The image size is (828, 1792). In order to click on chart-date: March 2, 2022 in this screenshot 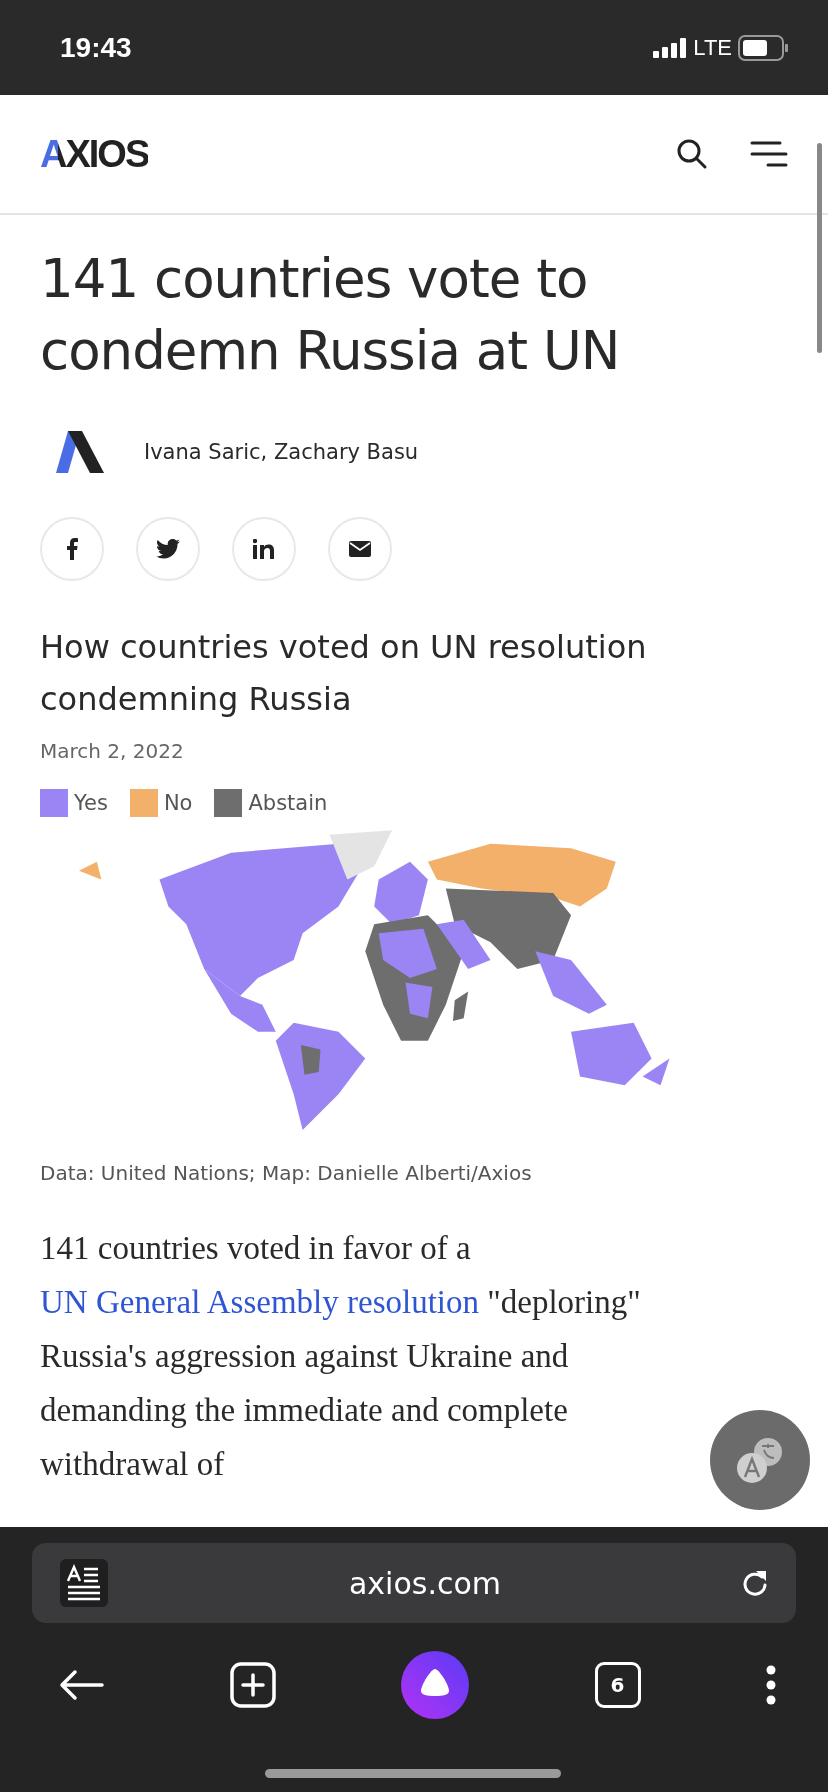, I will do `click(112, 751)`.